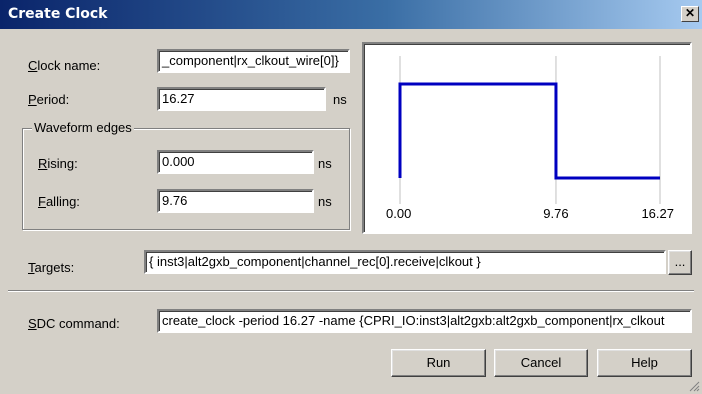 Image resolution: width=702 pixels, height=394 pixels. I want to click on cancel-button: Cancel, so click(541, 363).